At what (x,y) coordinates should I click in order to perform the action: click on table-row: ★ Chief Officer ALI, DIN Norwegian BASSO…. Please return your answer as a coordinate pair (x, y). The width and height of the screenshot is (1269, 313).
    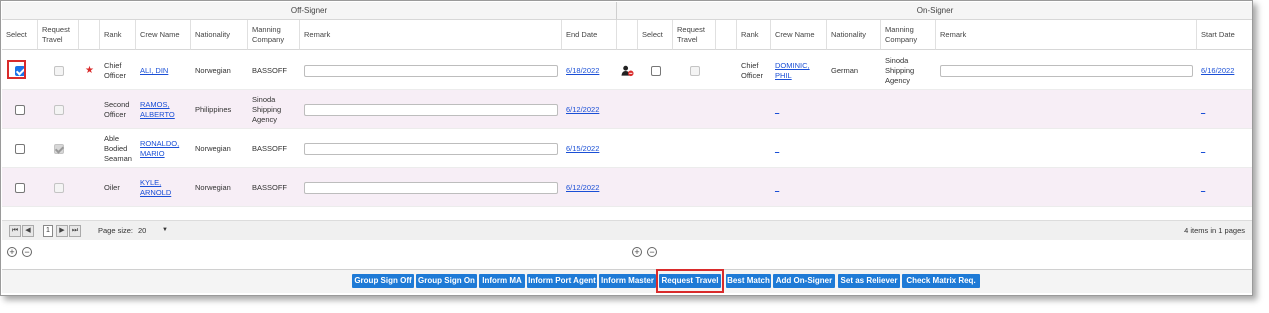
    Looking at the image, I should click on (627, 70).